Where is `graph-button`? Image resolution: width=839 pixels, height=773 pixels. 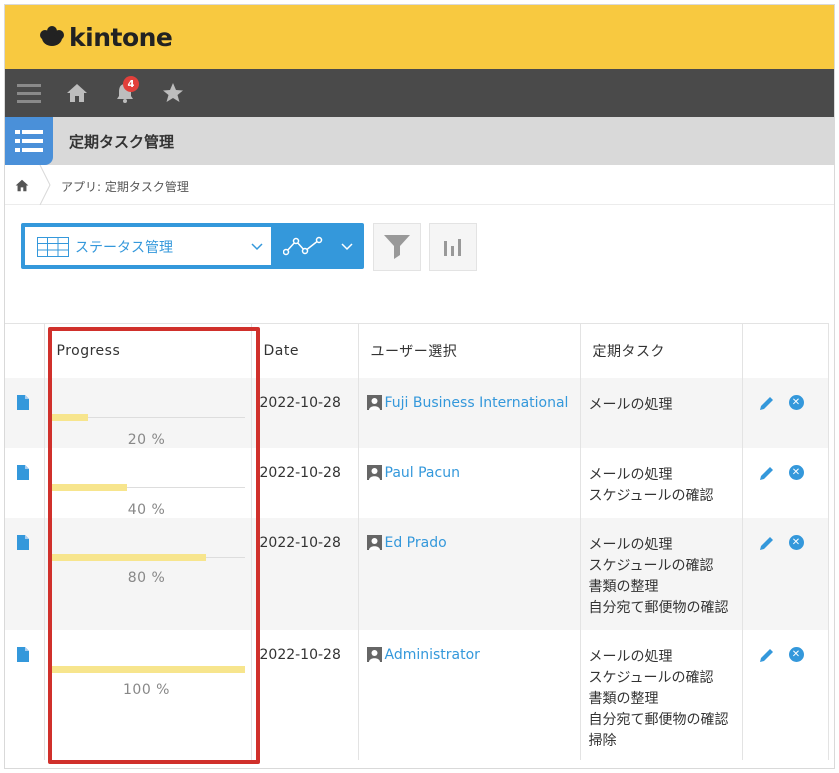 graph-button is located at coordinates (453, 247).